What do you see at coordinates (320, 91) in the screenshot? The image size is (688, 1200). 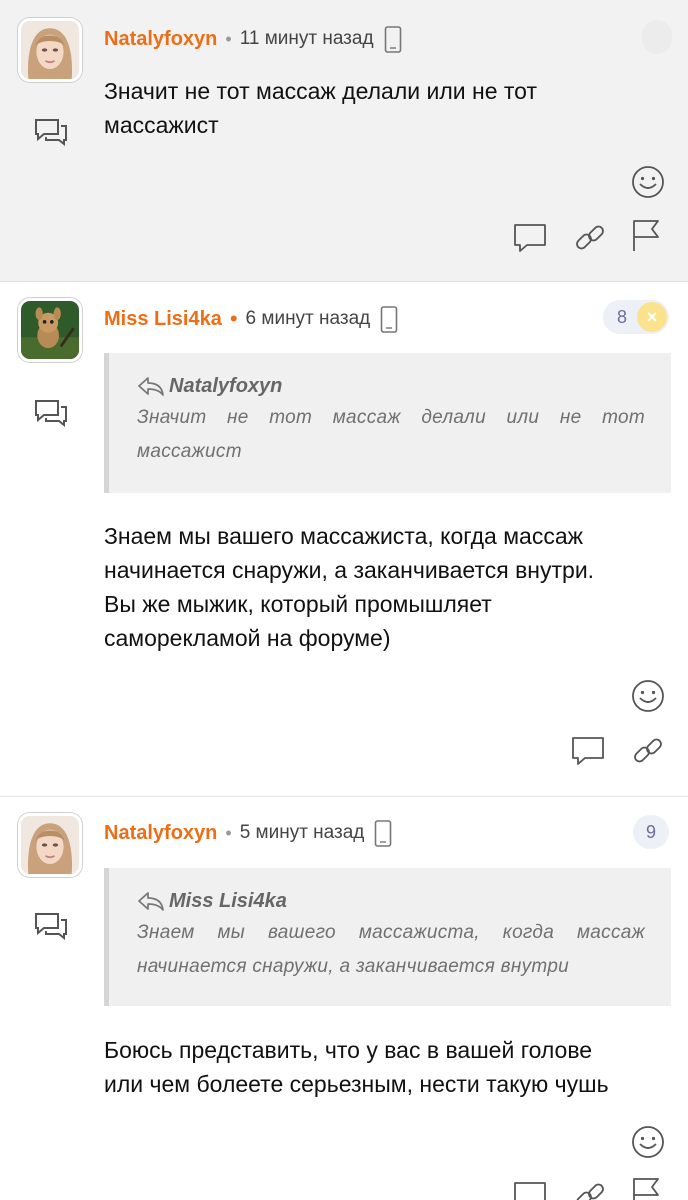 I see `comment-text-line: Значит не тот массаж делали или не тот` at bounding box center [320, 91].